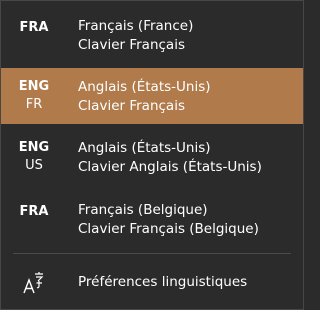  Describe the element at coordinates (34, 284) in the screenshot. I see `language-preferences-icon` at that location.